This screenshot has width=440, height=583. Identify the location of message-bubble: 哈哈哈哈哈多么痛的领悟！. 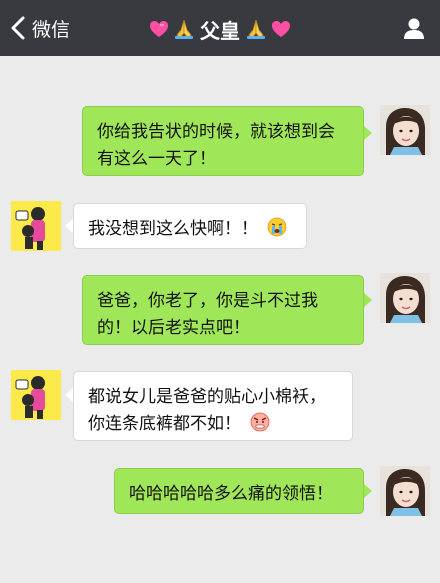
(239, 491).